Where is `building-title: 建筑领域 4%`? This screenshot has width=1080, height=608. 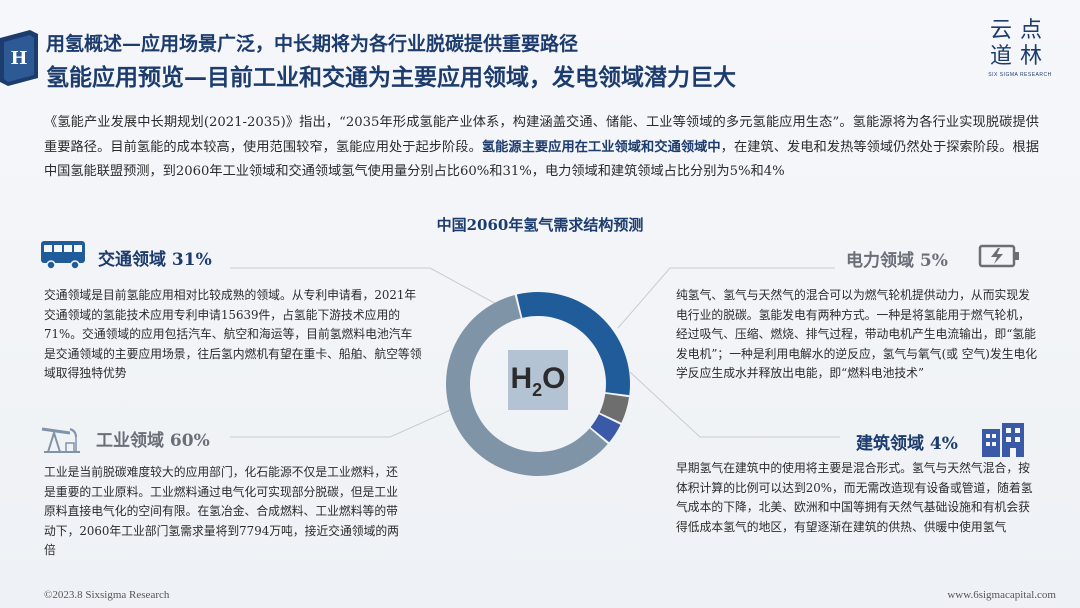 building-title: 建筑领域 4% is located at coordinates (907, 444).